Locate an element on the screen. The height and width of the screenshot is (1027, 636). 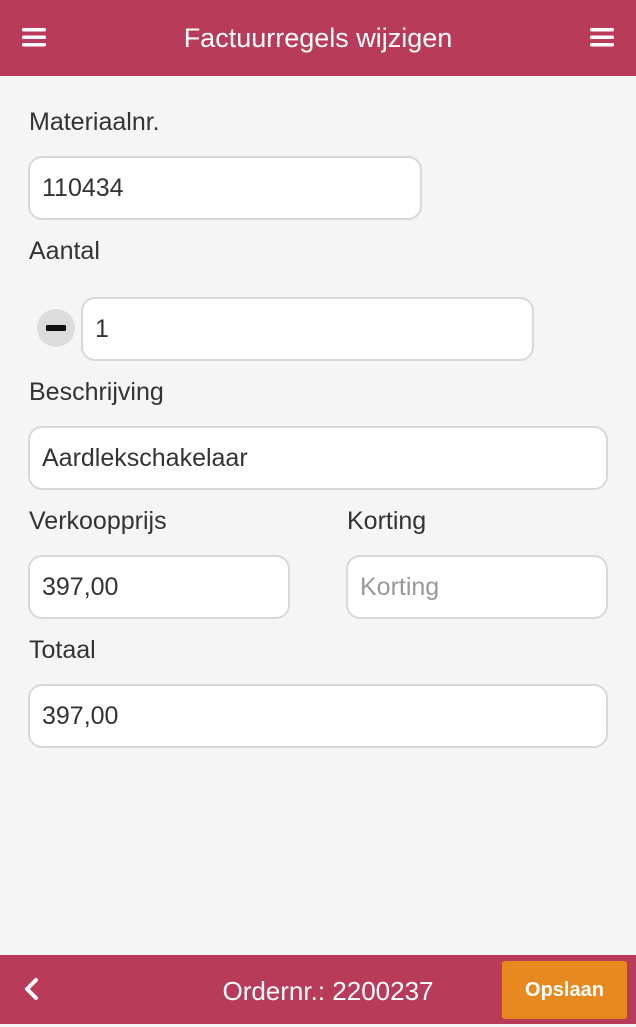
minus-bar is located at coordinates (56, 328).